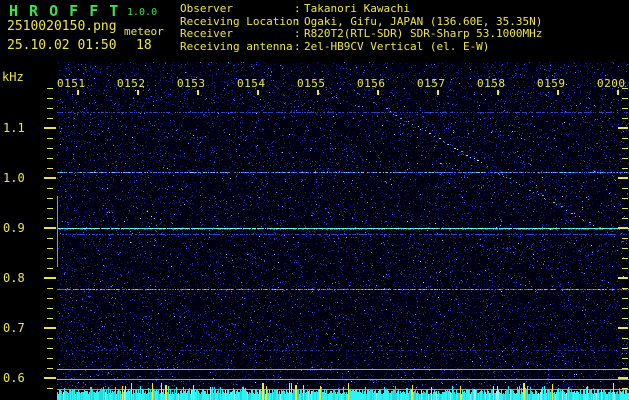 The height and width of the screenshot is (400, 629). I want to click on freq-tick-label: 0.9, so click(14, 228).